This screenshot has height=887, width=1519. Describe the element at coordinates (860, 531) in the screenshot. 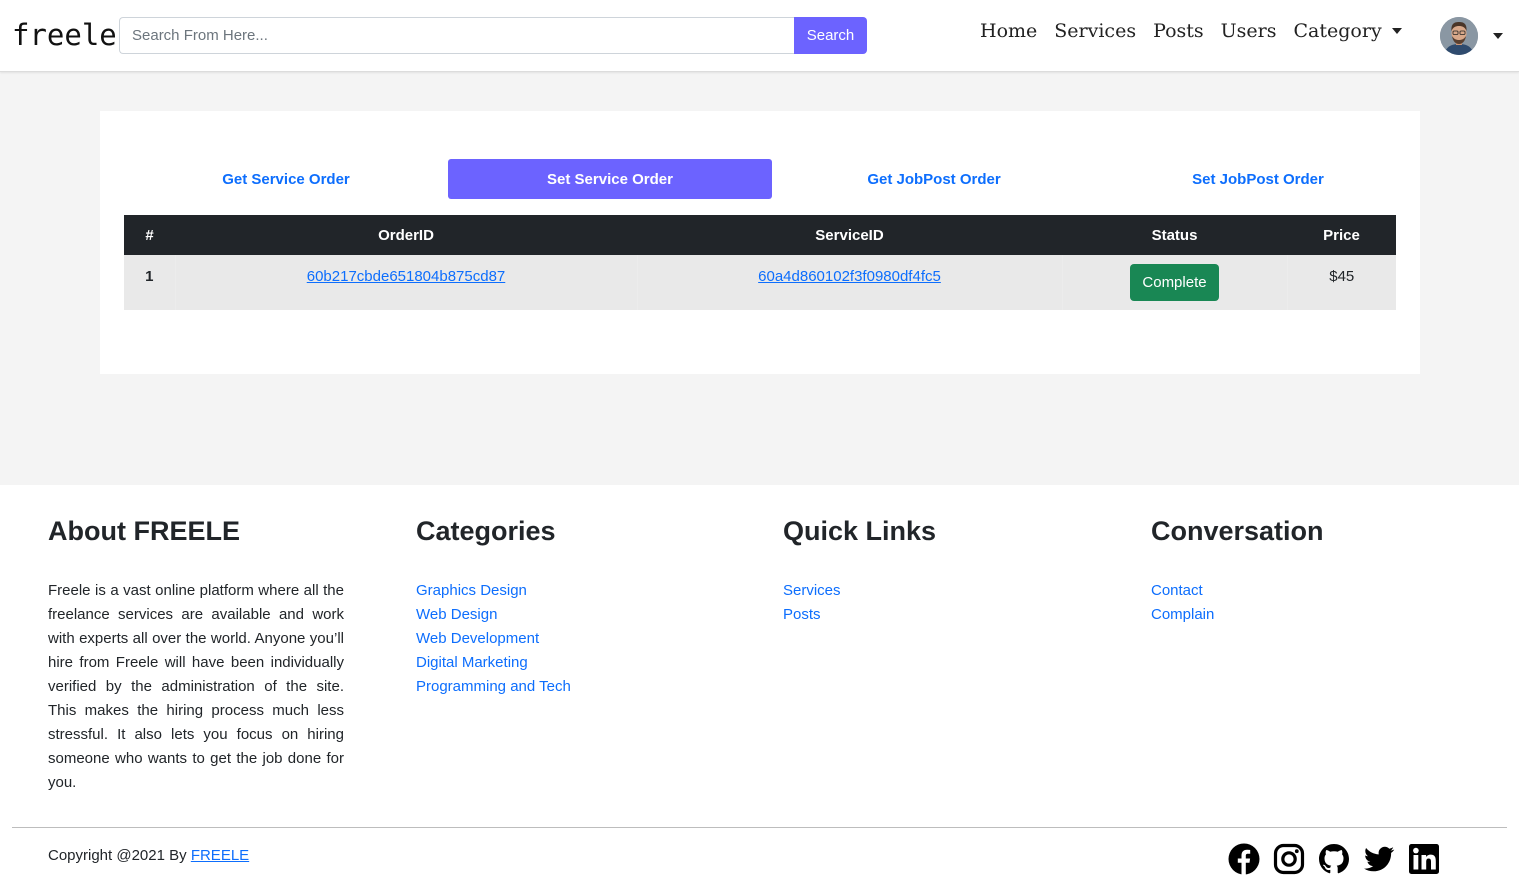

I see `footer-quick-links-title: Quick Links` at that location.